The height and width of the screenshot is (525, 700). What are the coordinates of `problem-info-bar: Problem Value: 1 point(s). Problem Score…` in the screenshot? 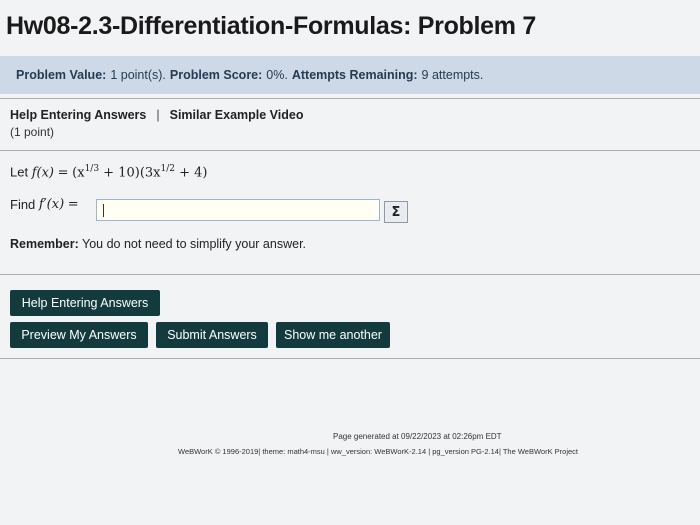 It's located at (350, 75).